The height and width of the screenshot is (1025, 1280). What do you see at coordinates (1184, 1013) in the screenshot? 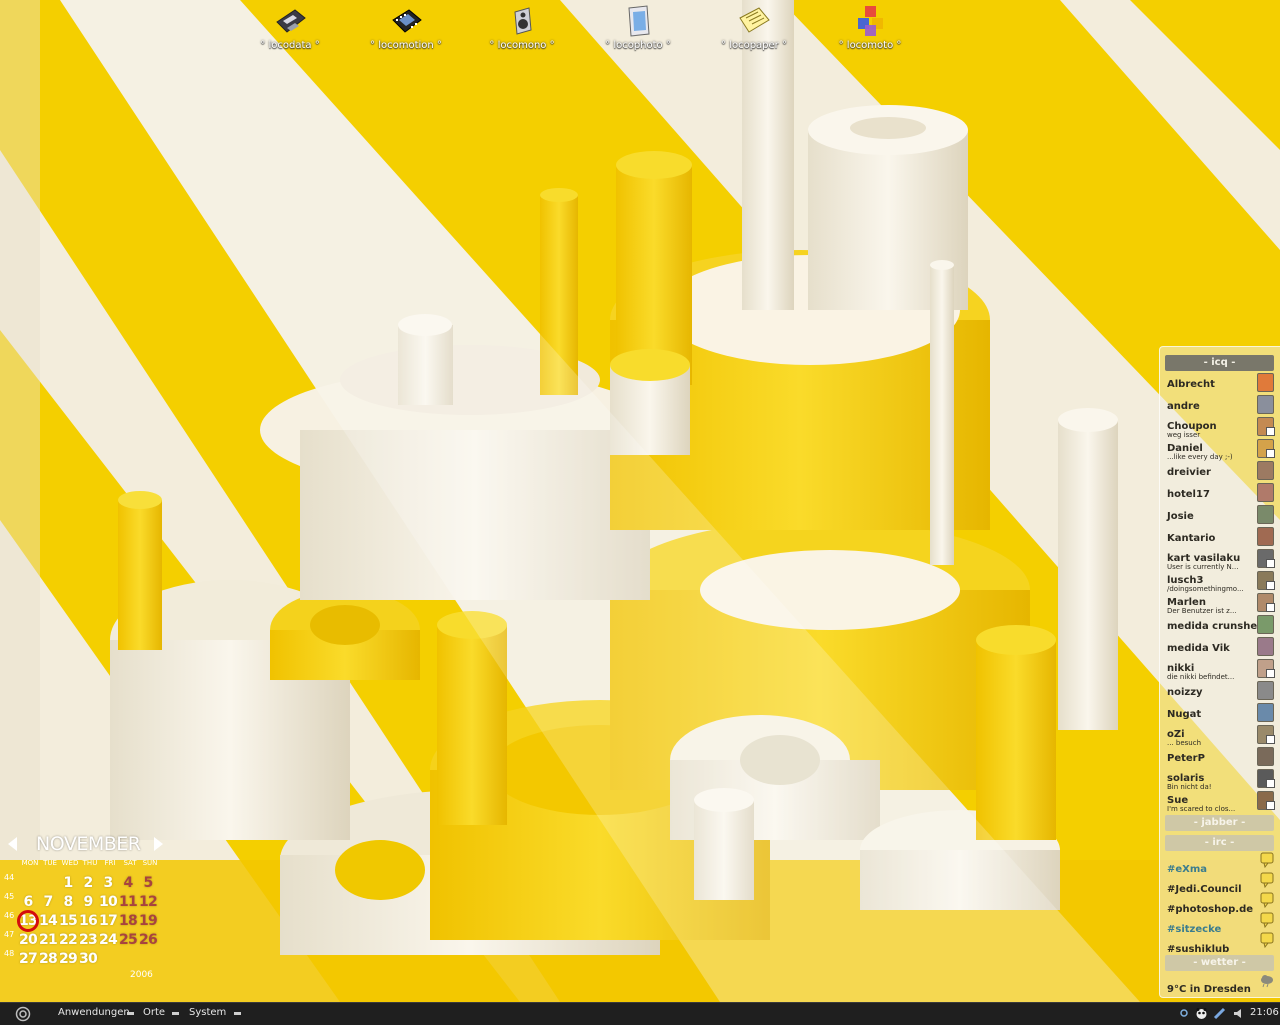
I see `notification-dot-icon` at bounding box center [1184, 1013].